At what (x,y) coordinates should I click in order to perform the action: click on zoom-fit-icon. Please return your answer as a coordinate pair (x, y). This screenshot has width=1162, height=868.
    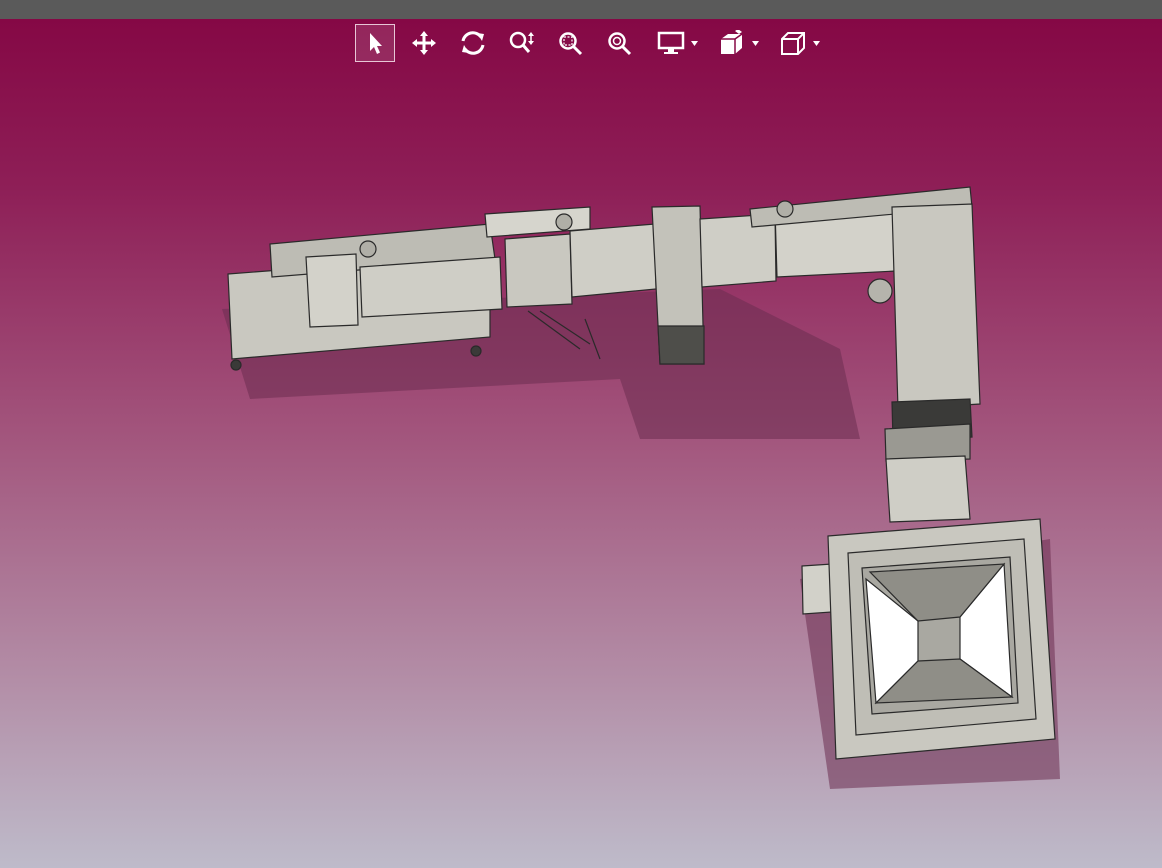
    Looking at the image, I should click on (620, 44).